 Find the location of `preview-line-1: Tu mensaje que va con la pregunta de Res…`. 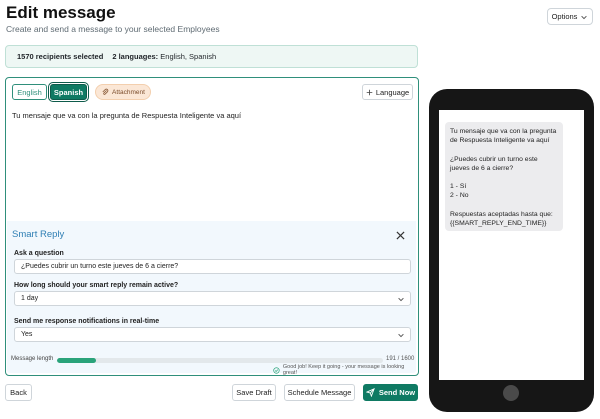

preview-line-1: Tu mensaje que va con la pregunta de Res… is located at coordinates (504, 136).